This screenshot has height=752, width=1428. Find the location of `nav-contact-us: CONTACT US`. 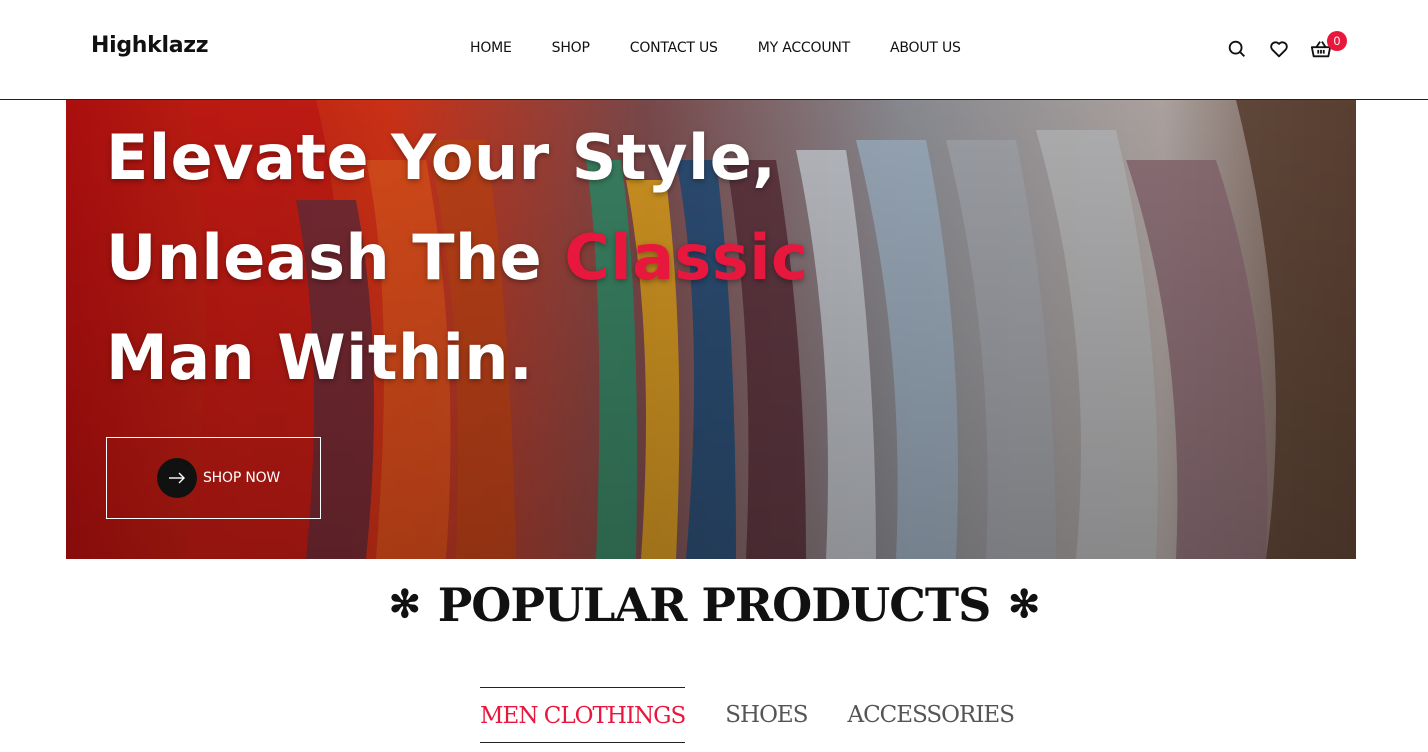

nav-contact-us: CONTACT US is located at coordinates (674, 48).